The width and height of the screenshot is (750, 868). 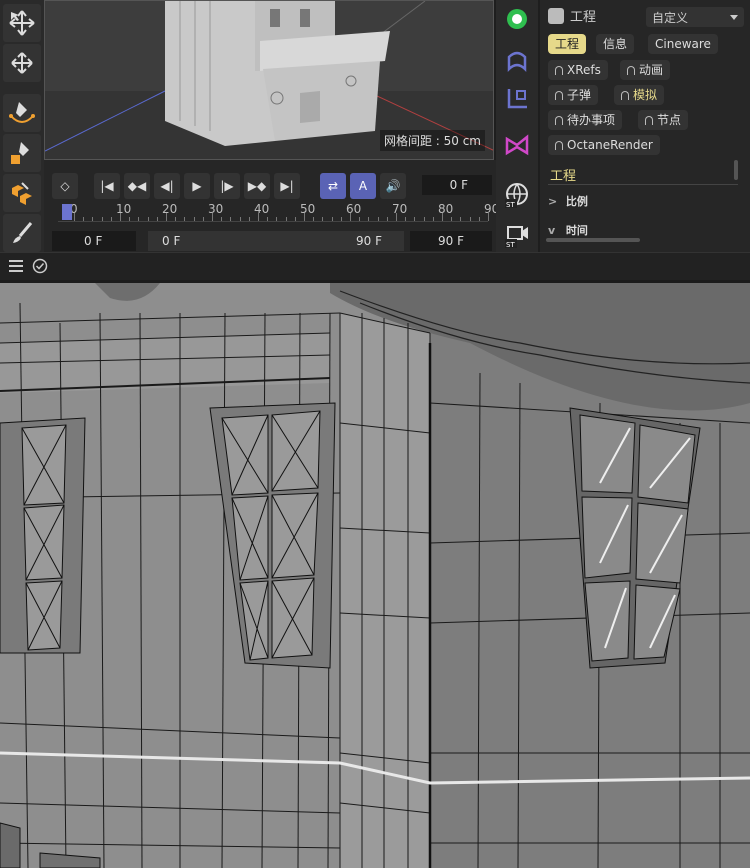 What do you see at coordinates (22, 193) in the screenshot?
I see `cloner-tool-icon` at bounding box center [22, 193].